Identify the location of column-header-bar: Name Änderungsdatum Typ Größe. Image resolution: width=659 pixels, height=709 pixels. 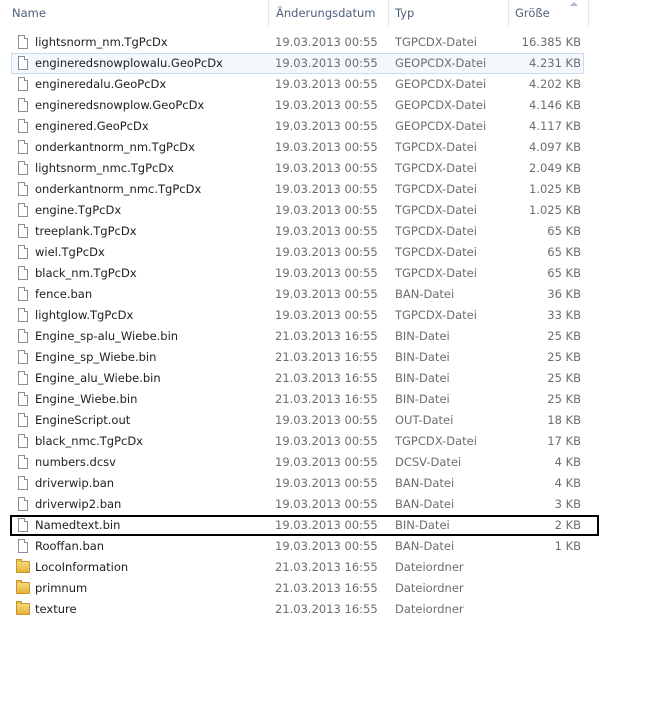
(329, 13).